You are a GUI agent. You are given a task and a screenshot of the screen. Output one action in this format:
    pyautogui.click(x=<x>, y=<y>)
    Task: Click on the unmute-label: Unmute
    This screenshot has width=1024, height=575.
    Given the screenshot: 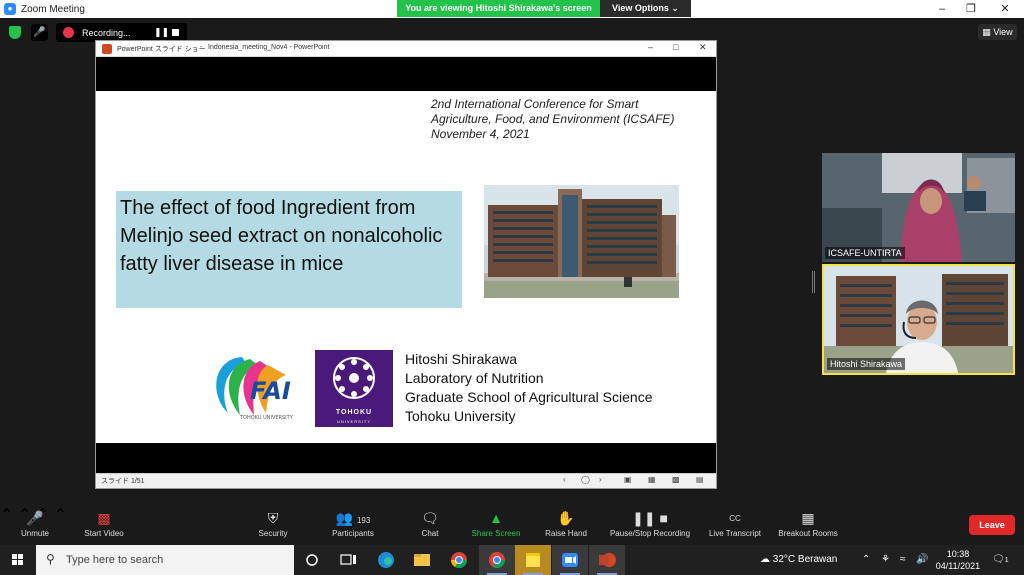 What is the action you would take?
    pyautogui.click(x=34, y=533)
    